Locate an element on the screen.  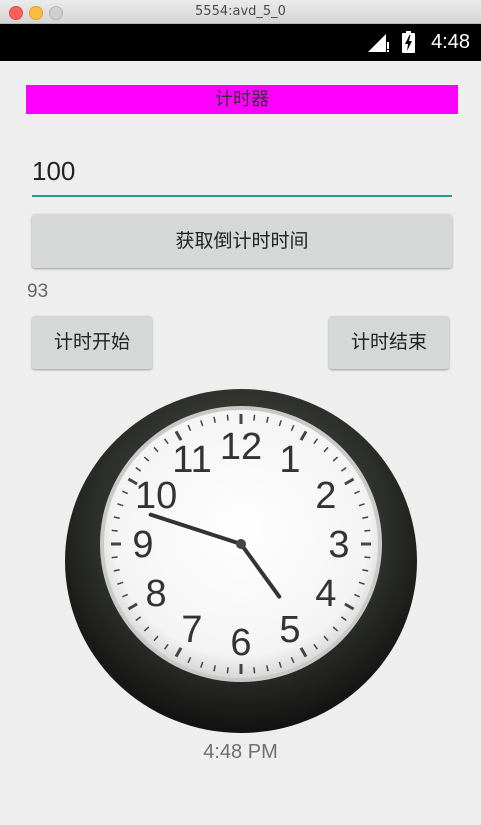
battery-charging-icon is located at coordinates (408, 42).